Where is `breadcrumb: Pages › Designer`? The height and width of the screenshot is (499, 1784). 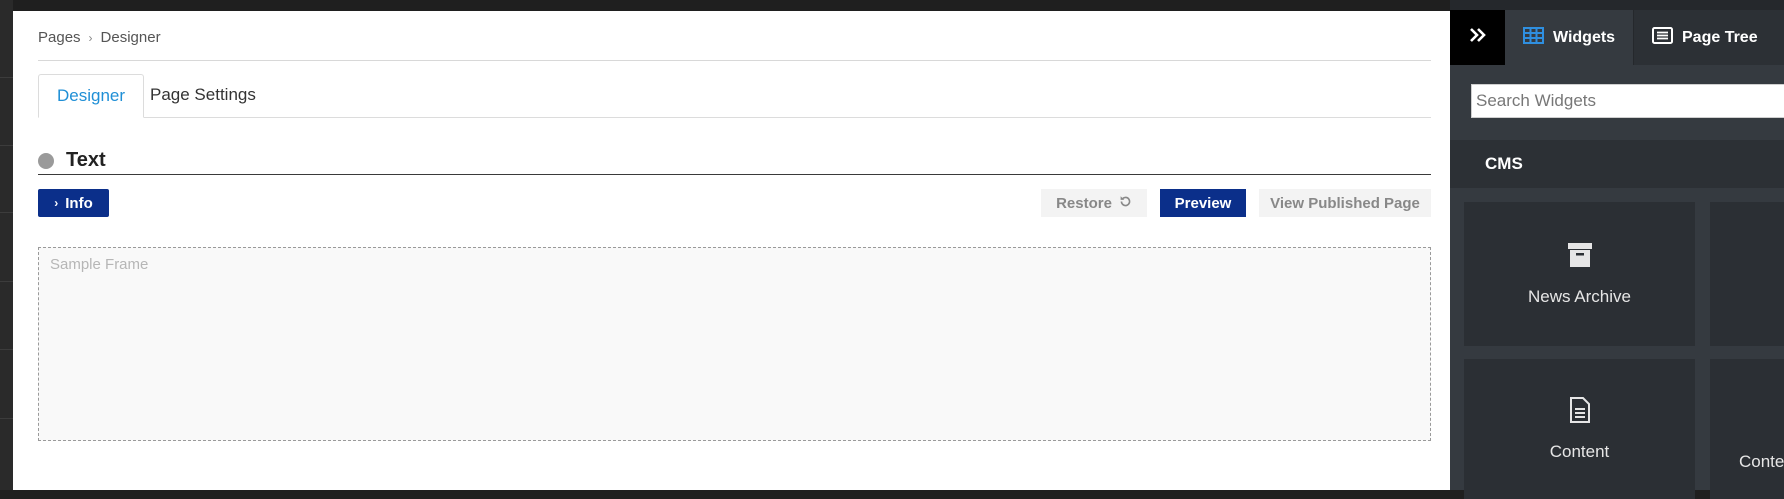
breadcrumb: Pages › Designer is located at coordinates (99, 37).